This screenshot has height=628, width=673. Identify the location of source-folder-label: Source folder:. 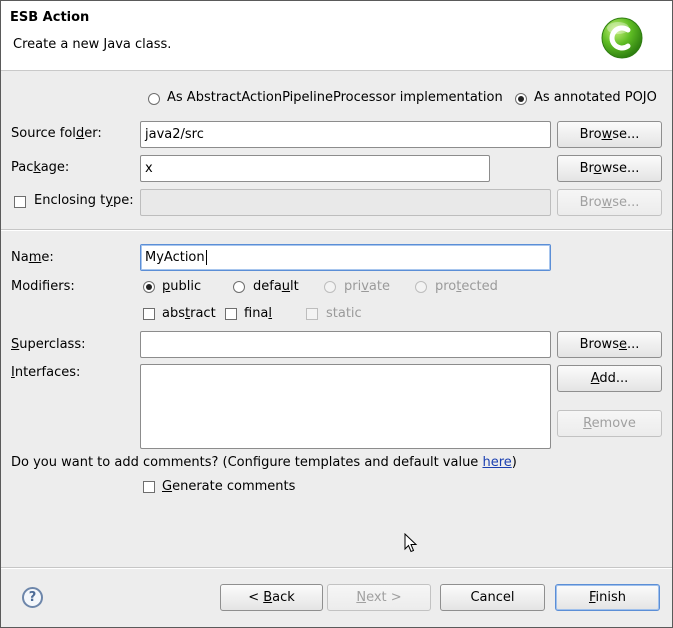
(56, 133).